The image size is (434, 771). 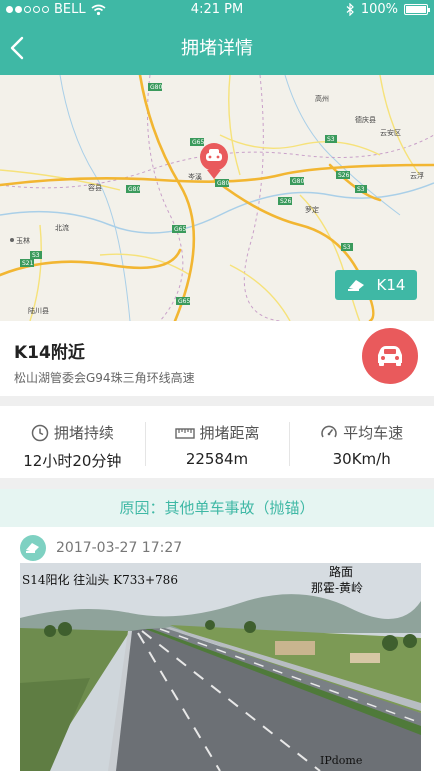 What do you see at coordinates (72, 461) in the screenshot?
I see `stat-value: 12小时20分钟` at bounding box center [72, 461].